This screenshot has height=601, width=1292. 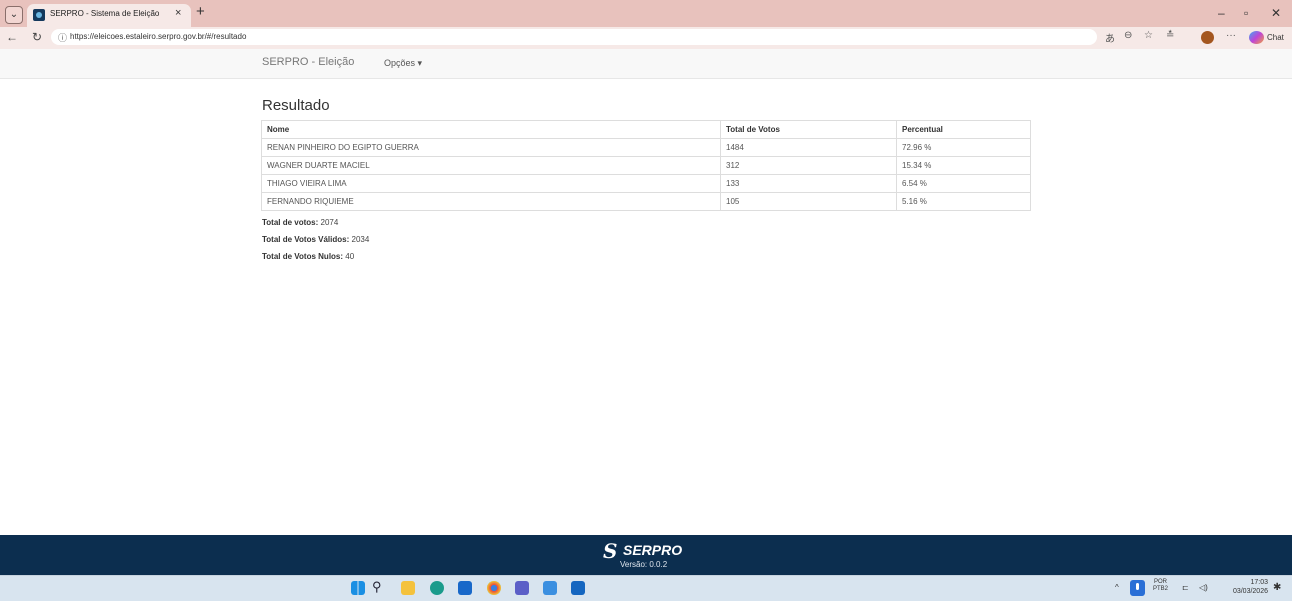 I want to click on candidate-percent: 5.16 %, so click(x=963, y=201).